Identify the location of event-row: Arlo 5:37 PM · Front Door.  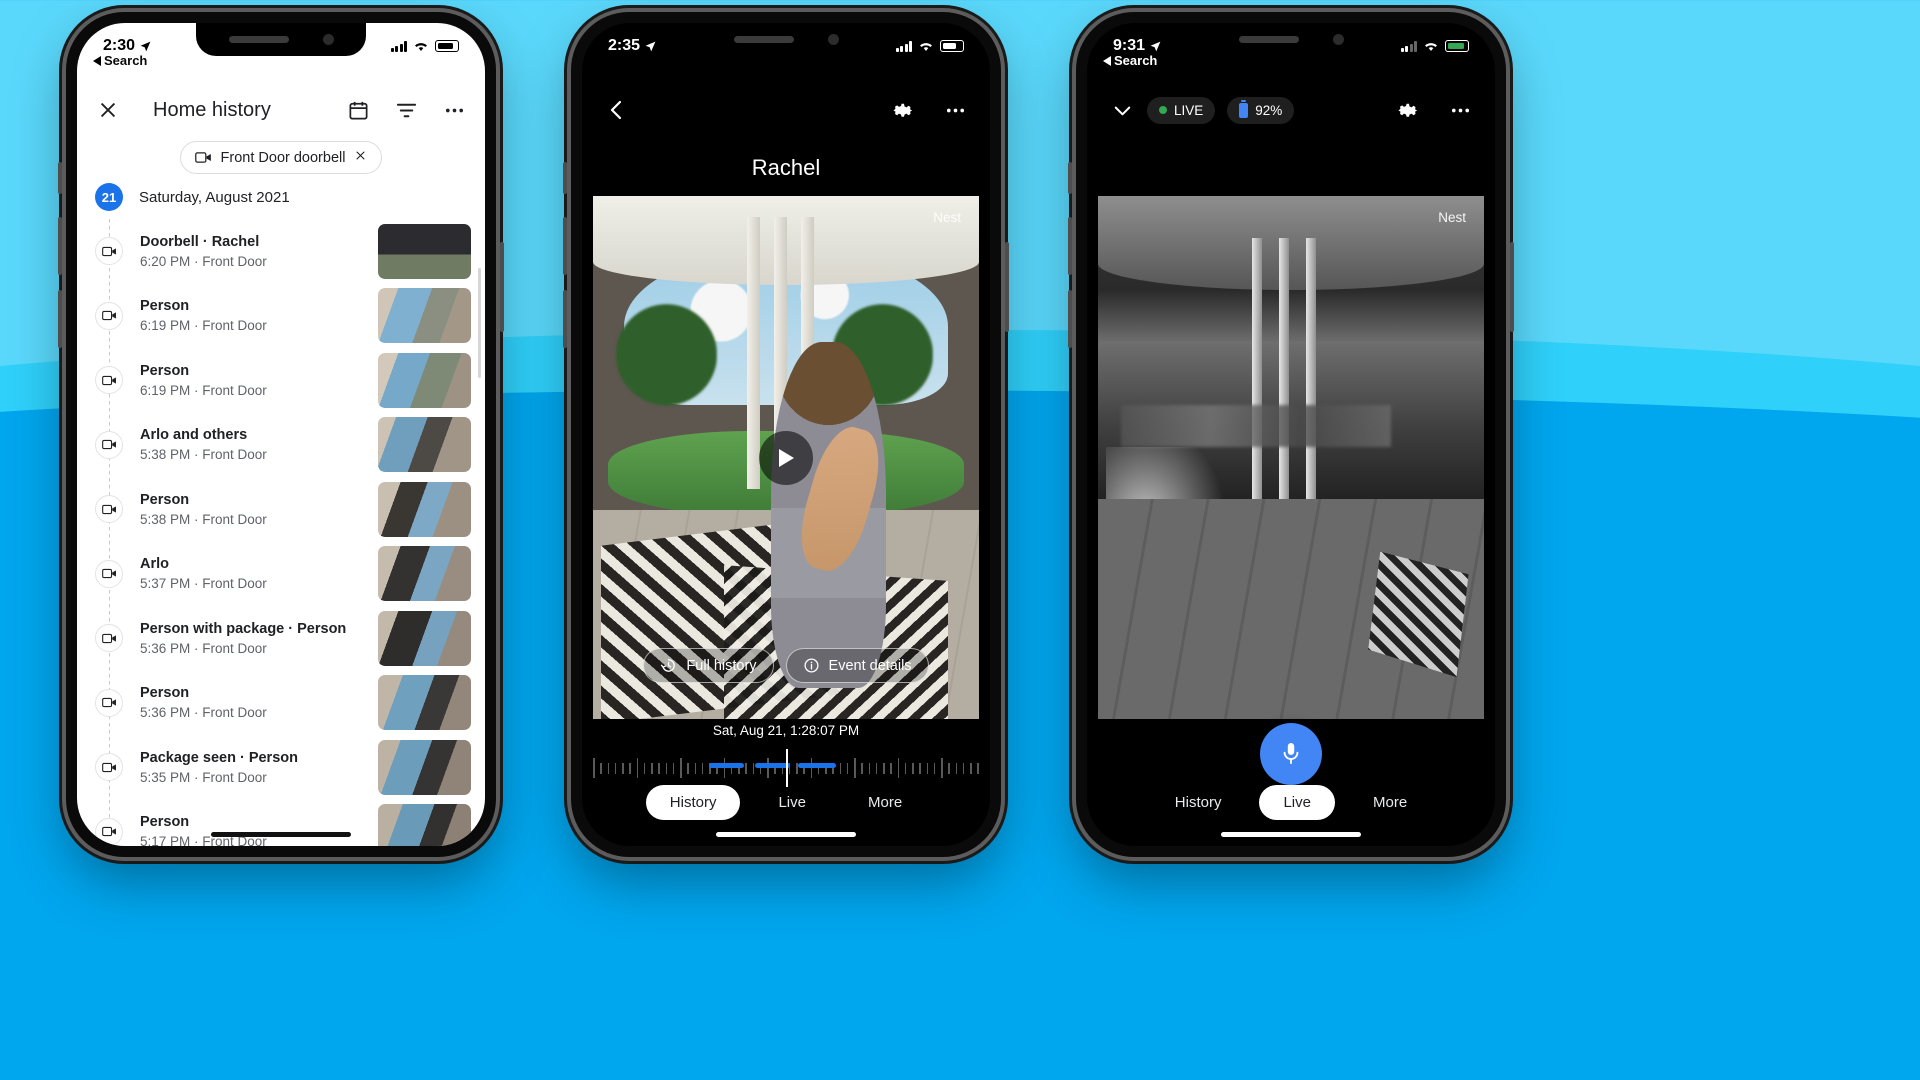
(281, 574).